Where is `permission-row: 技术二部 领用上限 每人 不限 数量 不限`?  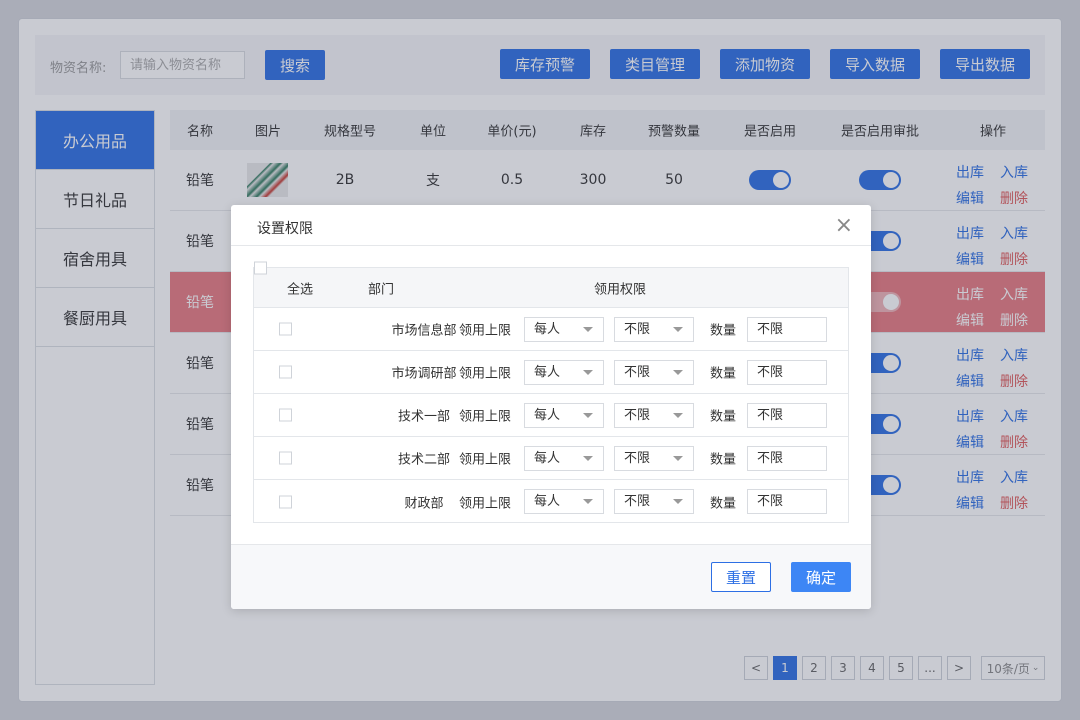 permission-row: 技术二部 领用上限 每人 不限 数量 不限 is located at coordinates (551, 458).